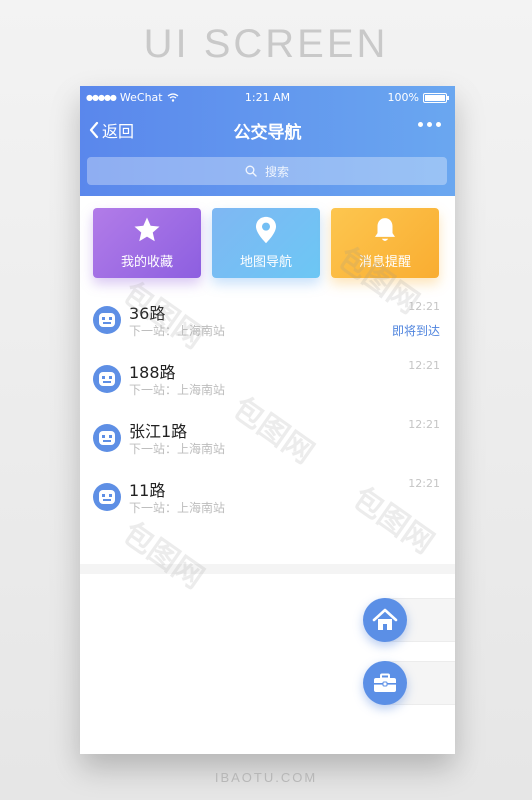  I want to click on section-divider, so click(267, 569).